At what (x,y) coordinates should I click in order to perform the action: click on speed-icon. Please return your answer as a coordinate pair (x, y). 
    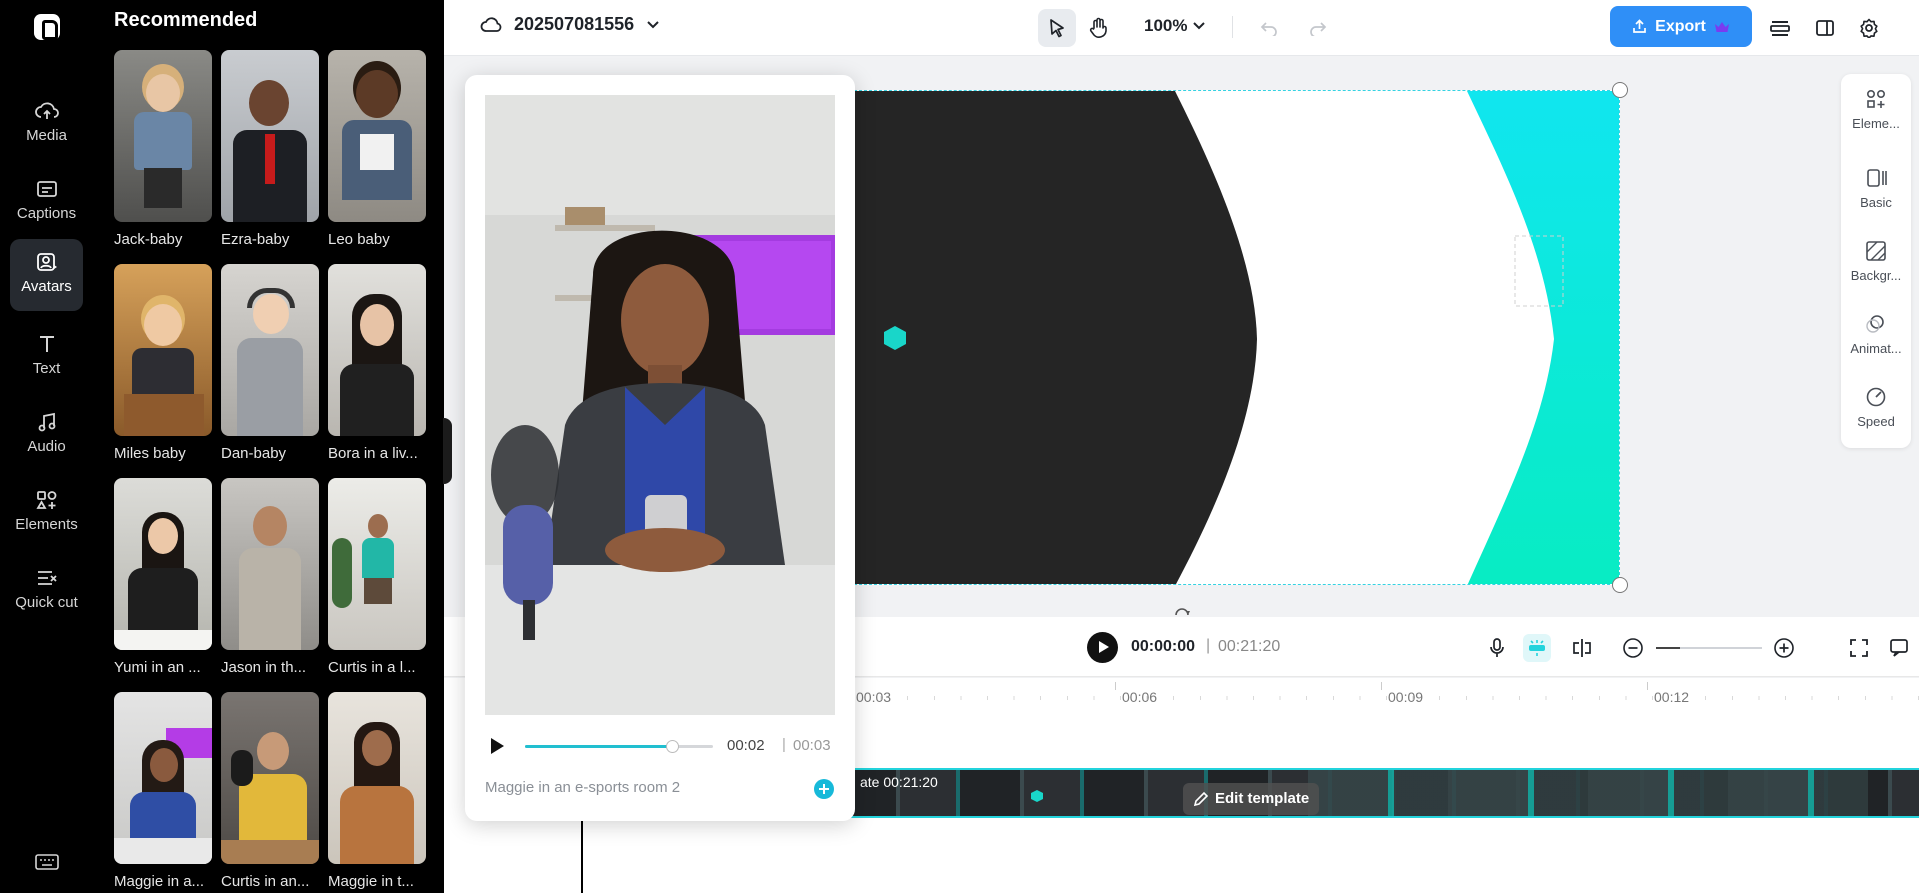
    Looking at the image, I should click on (1876, 397).